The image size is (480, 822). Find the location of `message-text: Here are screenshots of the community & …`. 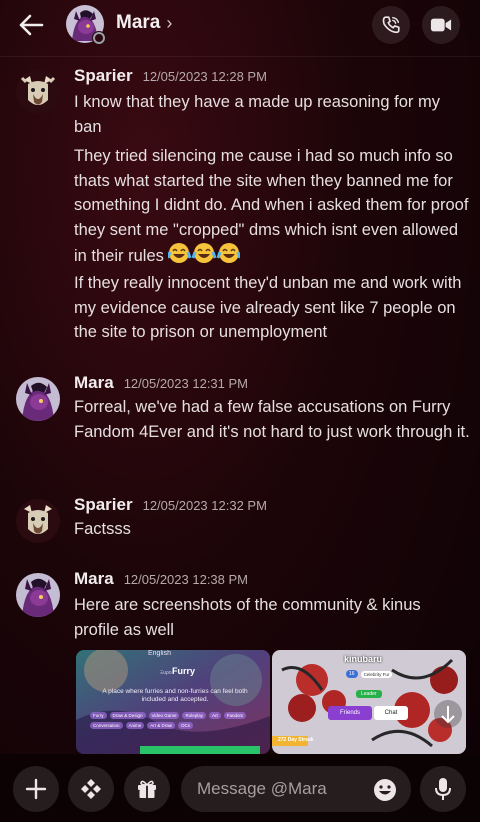

message-text: Here are screenshots of the community & … is located at coordinates (247, 617).